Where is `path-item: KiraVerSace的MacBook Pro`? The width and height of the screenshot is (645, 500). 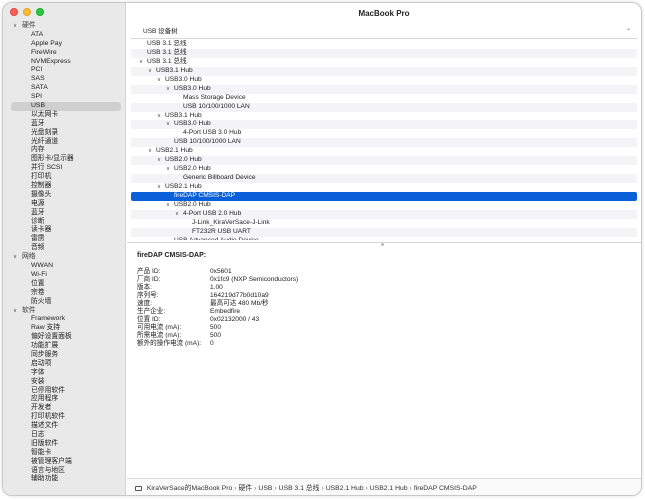 path-item: KiraVerSace的MacBook Pro is located at coordinates (189, 488).